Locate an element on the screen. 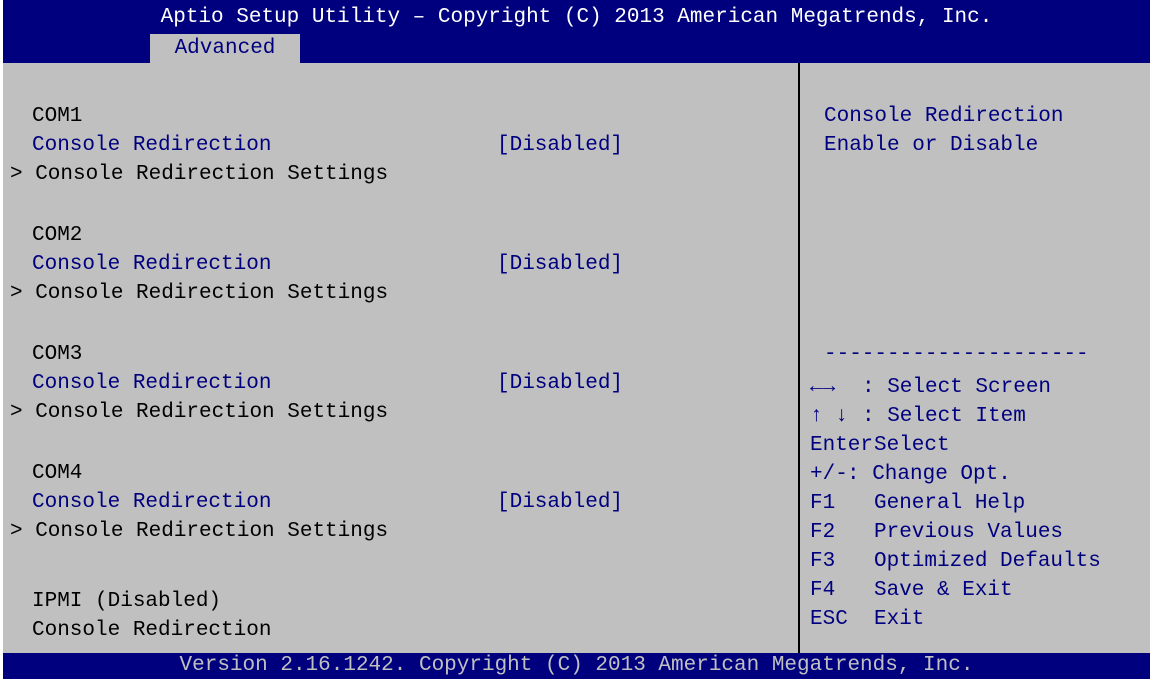 The width and height of the screenshot is (1151, 679). key-desc-select-item: : Select Item is located at coordinates (944, 416).